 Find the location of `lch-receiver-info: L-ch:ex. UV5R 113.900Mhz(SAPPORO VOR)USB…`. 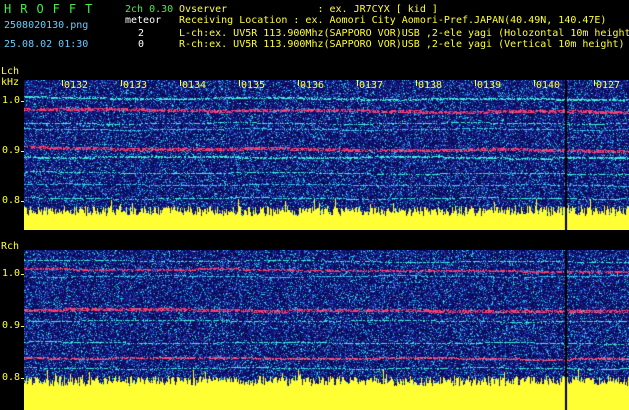

lch-receiver-info: L-ch:ex. UV5R 113.900Mhz(SAPPORO VOR)USB… is located at coordinates (404, 33).